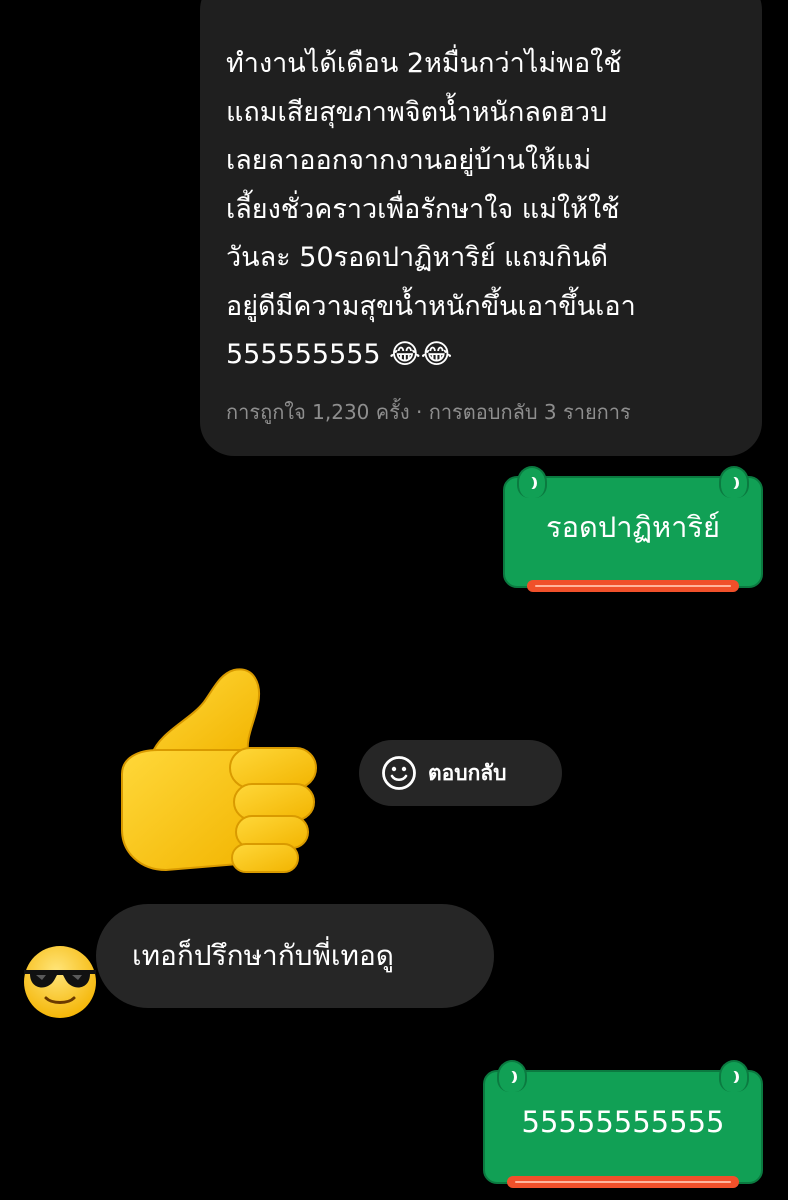 This screenshot has width=788, height=1200. Describe the element at coordinates (399, 773) in the screenshot. I see `smiley-outline-icon` at that location.